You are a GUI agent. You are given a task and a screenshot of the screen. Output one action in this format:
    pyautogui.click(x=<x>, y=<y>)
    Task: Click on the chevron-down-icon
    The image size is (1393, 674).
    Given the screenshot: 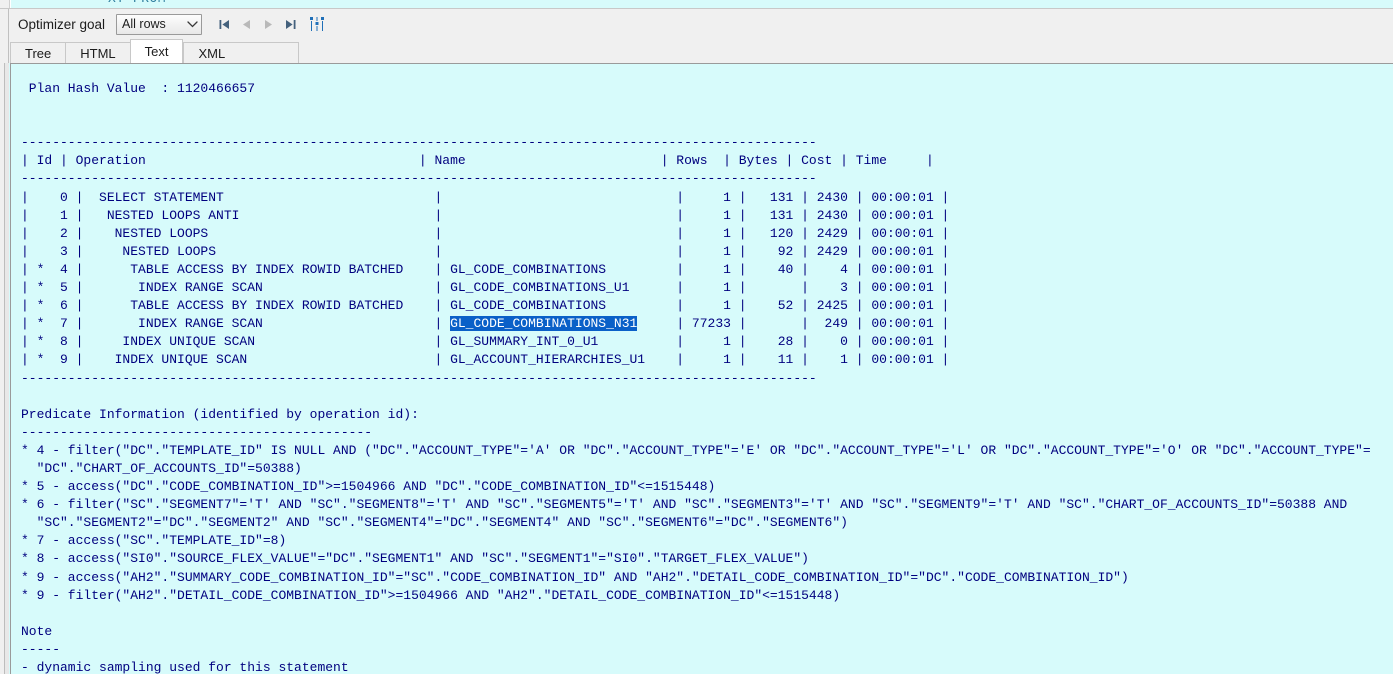 What is the action you would take?
    pyautogui.click(x=192, y=24)
    